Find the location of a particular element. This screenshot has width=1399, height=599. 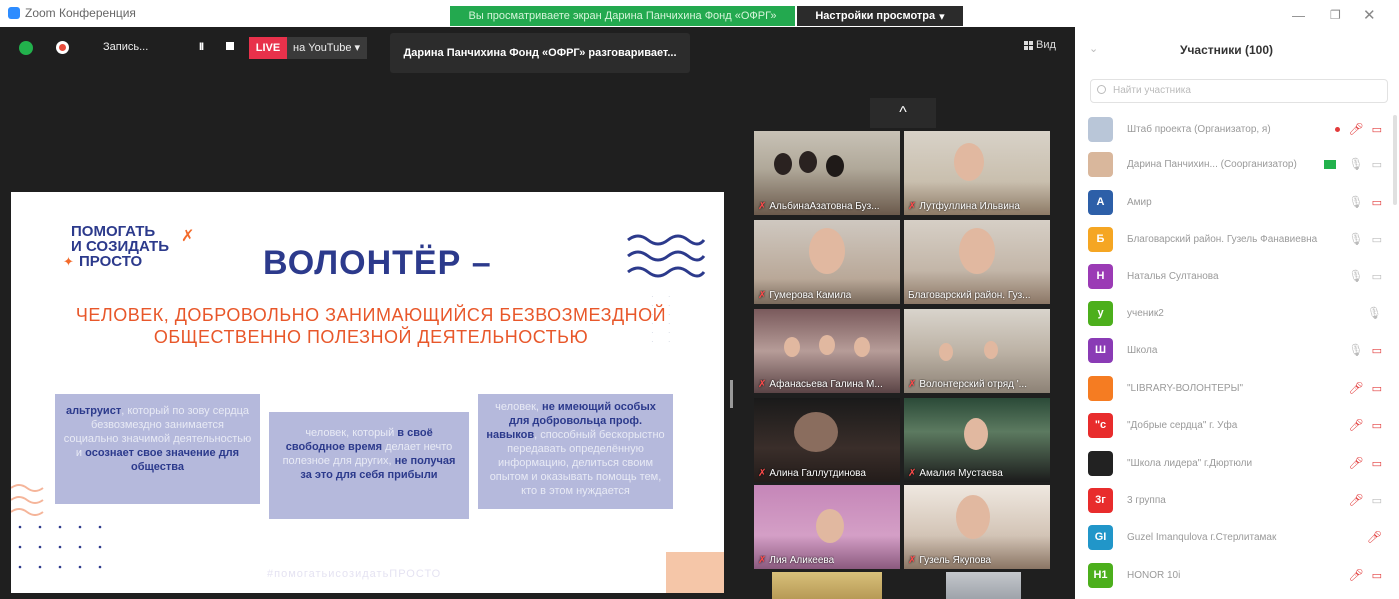

avatar-initials: 3г is located at coordinates (1100, 500).